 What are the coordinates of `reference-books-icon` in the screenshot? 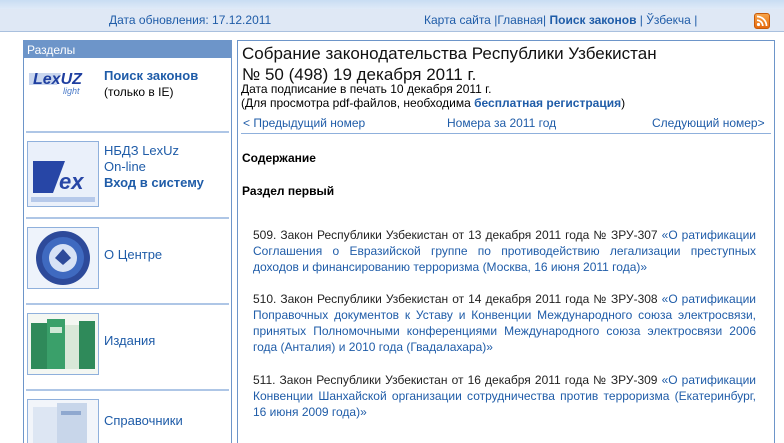 It's located at (63, 421).